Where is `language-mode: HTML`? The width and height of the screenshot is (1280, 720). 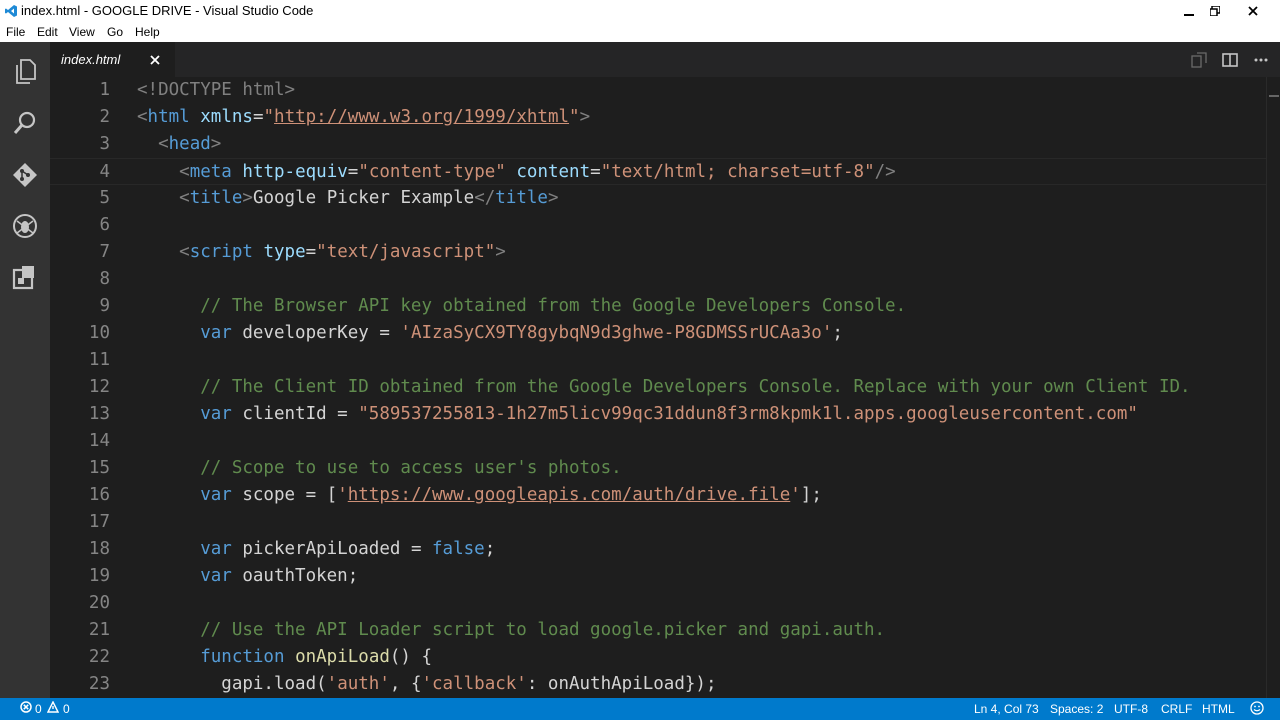
language-mode: HTML is located at coordinates (1218, 709).